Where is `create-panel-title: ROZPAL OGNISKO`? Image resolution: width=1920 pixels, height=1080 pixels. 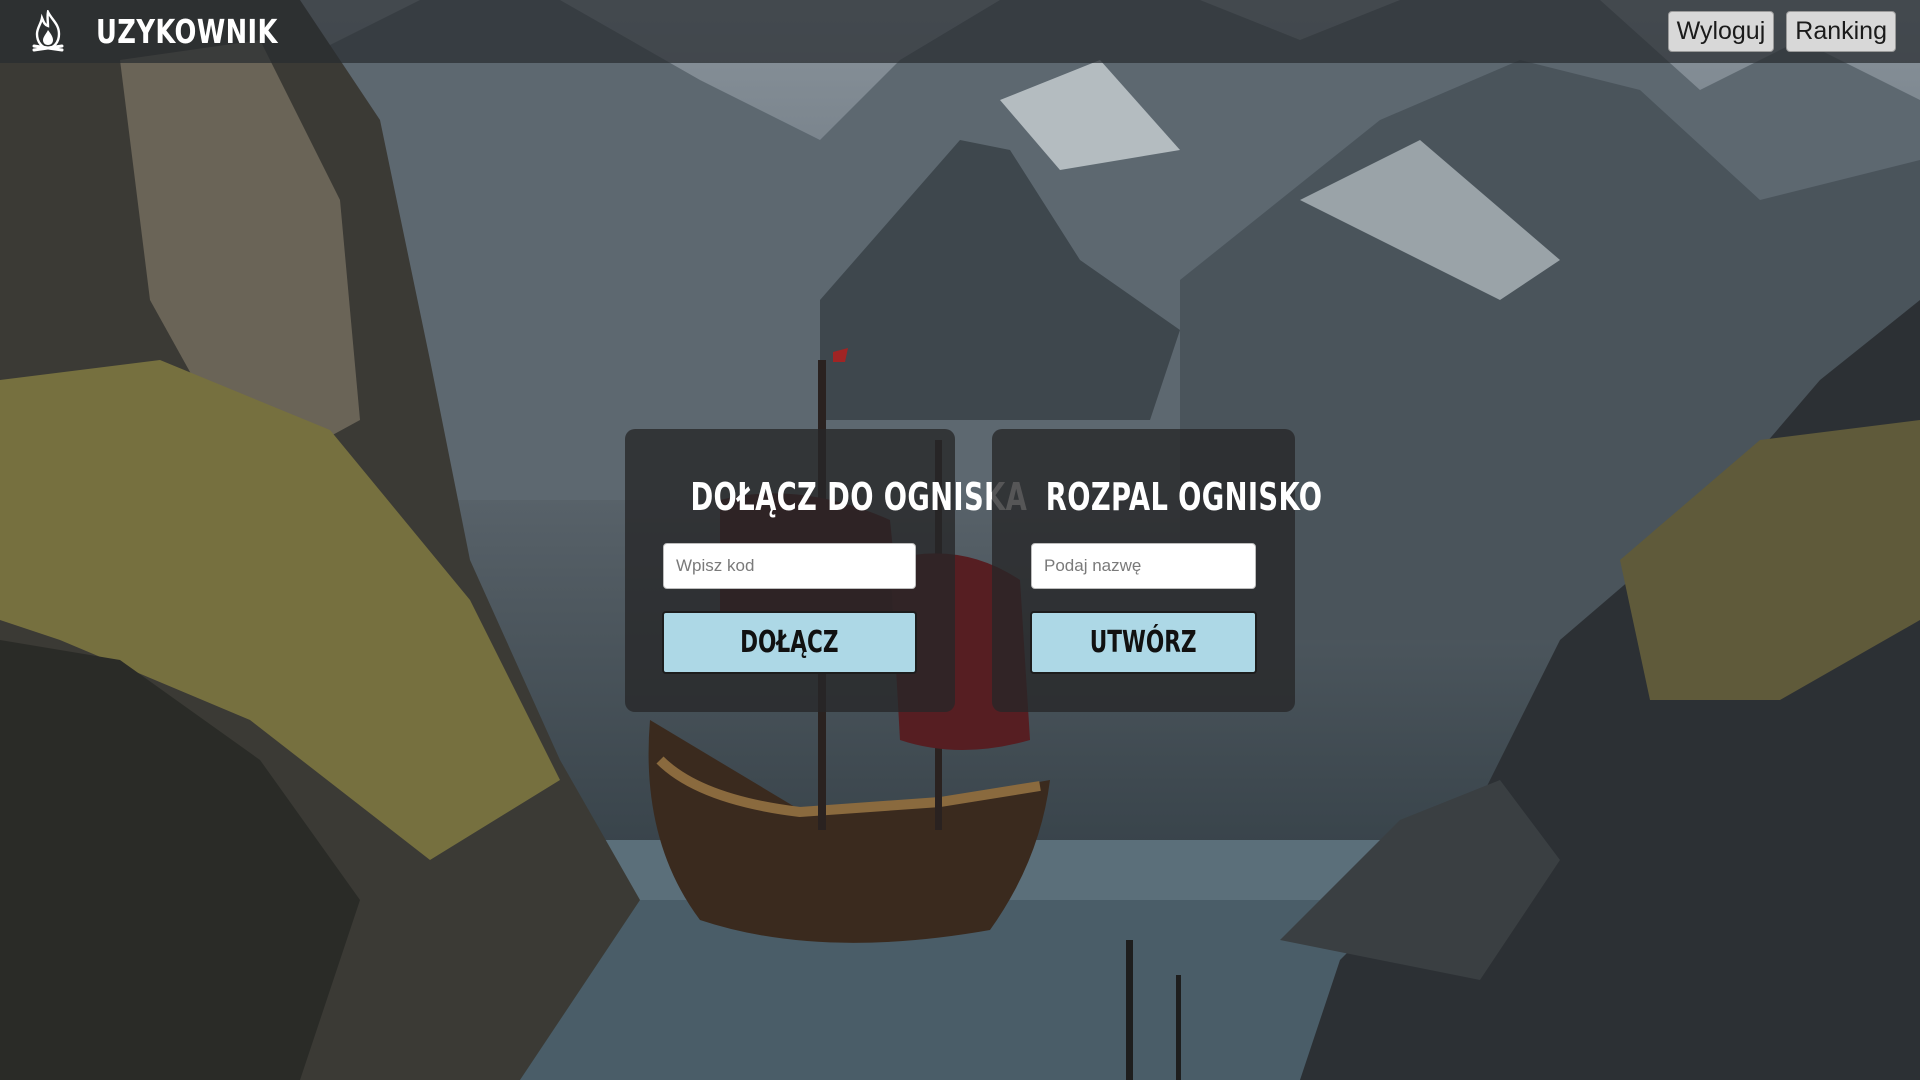 create-panel-title: ROZPAL OGNISKO is located at coordinates (1157, 497).